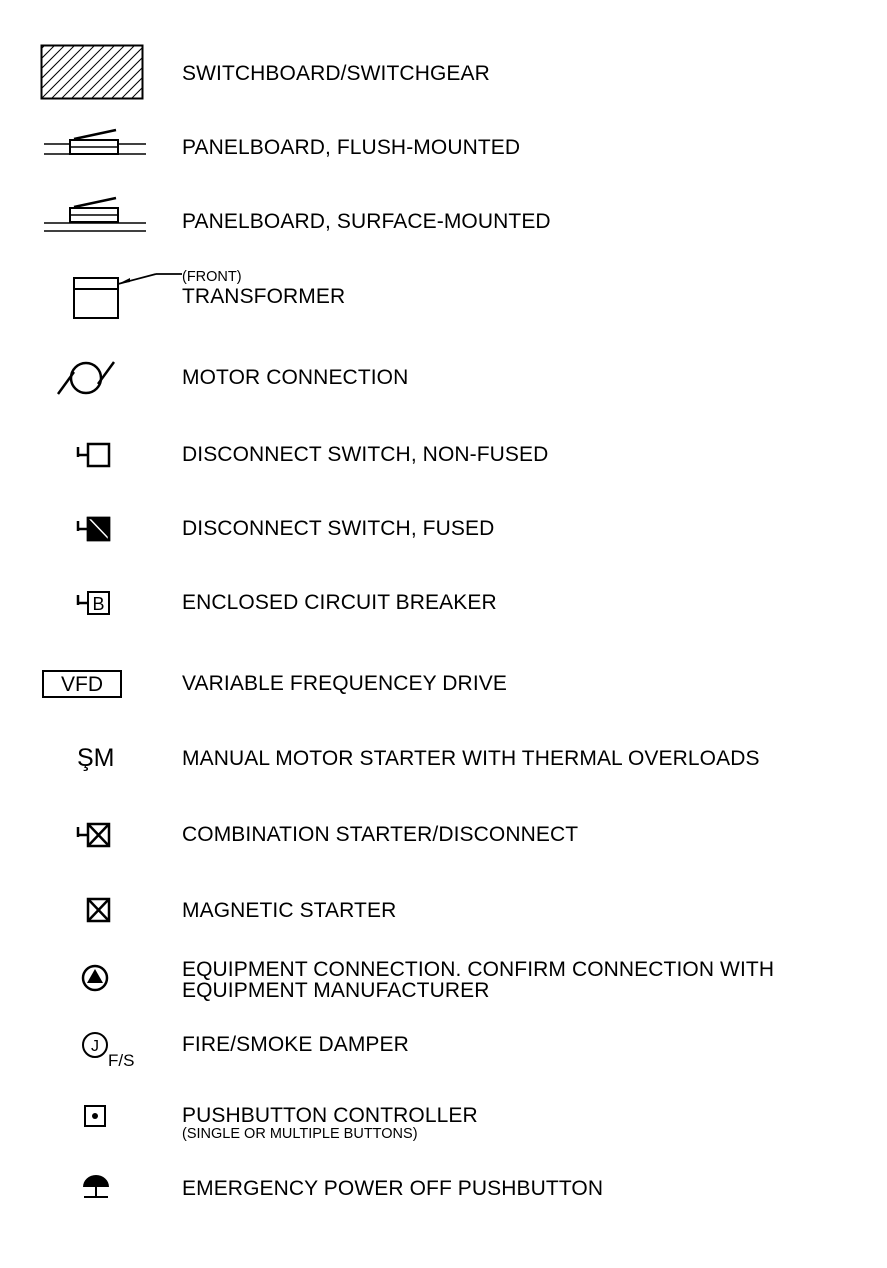 Image resolution: width=887 pixels, height=1268 pixels. What do you see at coordinates (93, 835) in the screenshot?
I see `combination-starter-icon` at bounding box center [93, 835].